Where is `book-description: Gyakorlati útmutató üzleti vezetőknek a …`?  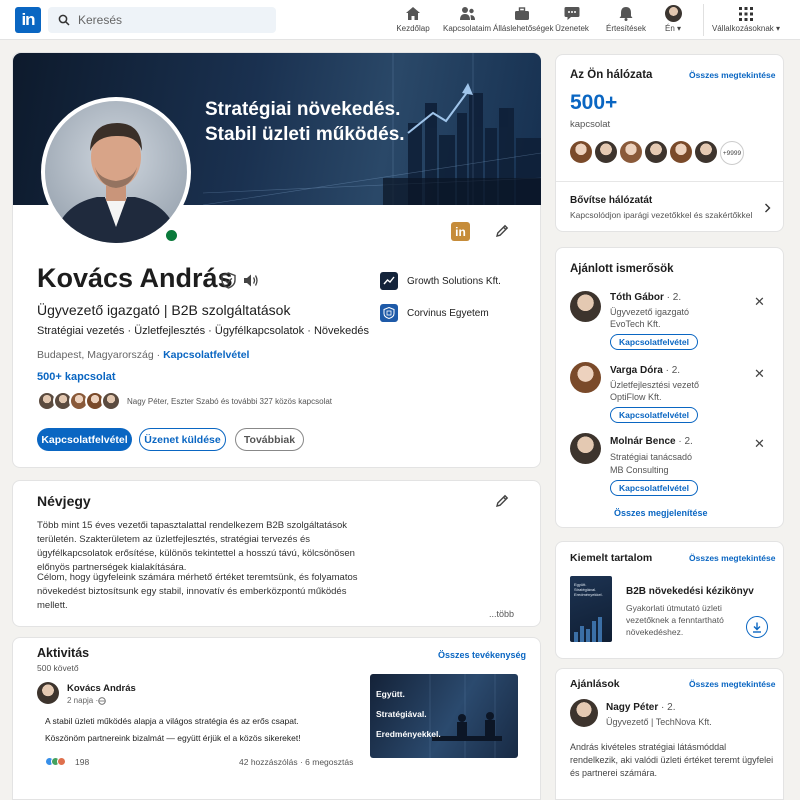 book-description: Gyakorlati útmutató üzleti vezetőknek a … is located at coordinates (675, 620).